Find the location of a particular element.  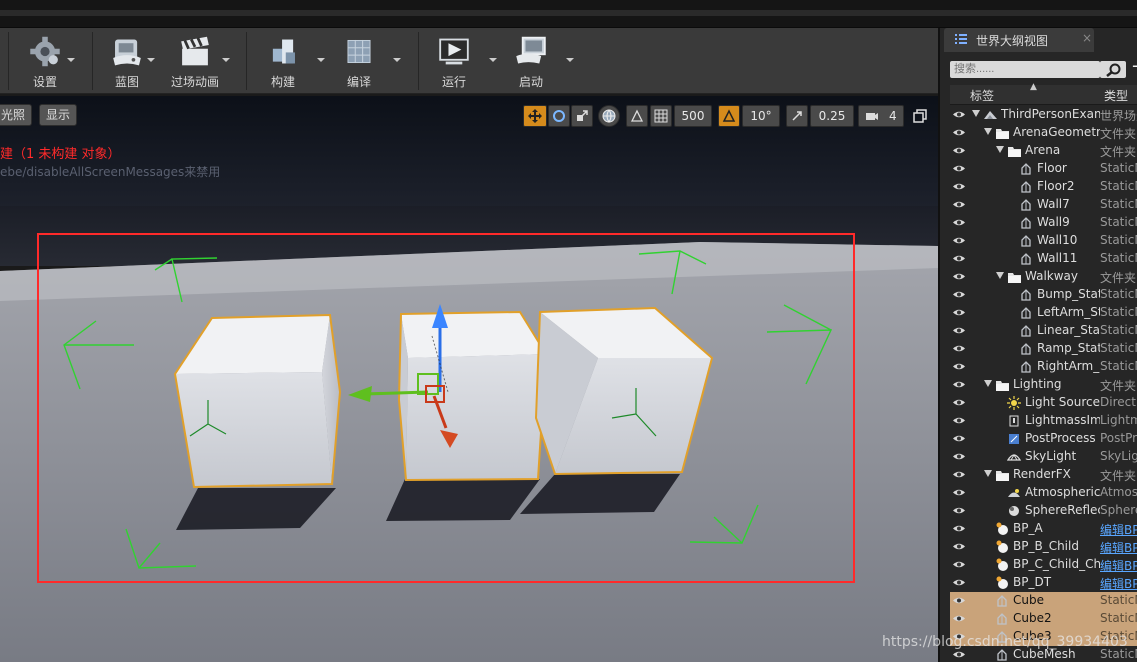

outliner-row: Cube2 StaticMesh is located at coordinates (1043, 619).